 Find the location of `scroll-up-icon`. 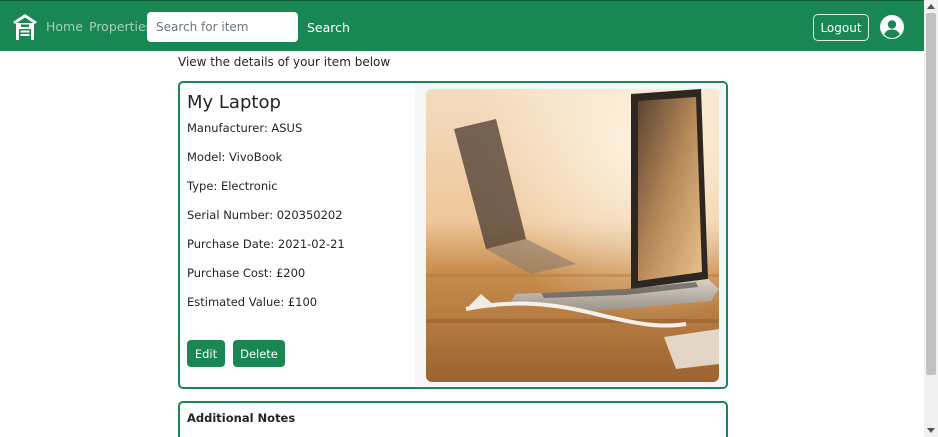

scroll-up-icon is located at coordinates (931, 6).